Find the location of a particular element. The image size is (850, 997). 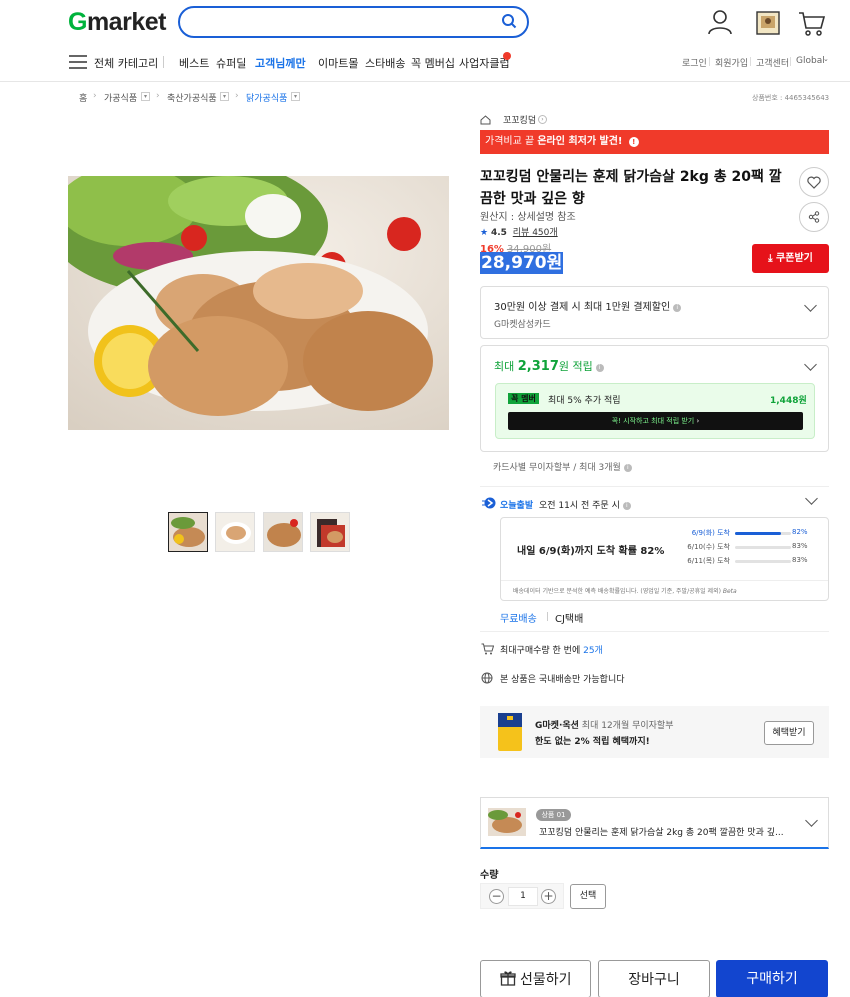

breadcrumb-item: 가공식품 is located at coordinates (120, 97).